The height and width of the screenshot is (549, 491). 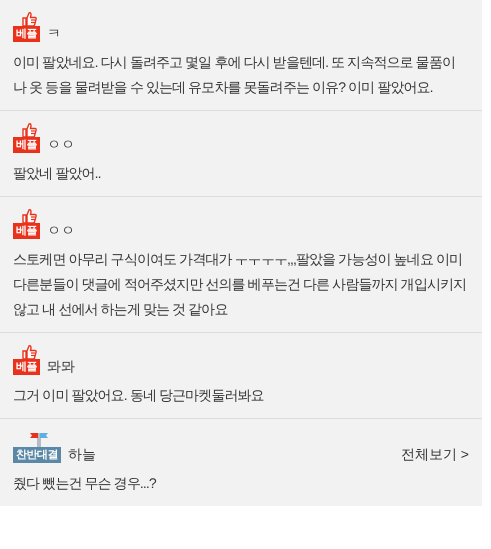 What do you see at coordinates (57, 173) in the screenshot?
I see `comment-text: 팔았네 팔았어..` at bounding box center [57, 173].